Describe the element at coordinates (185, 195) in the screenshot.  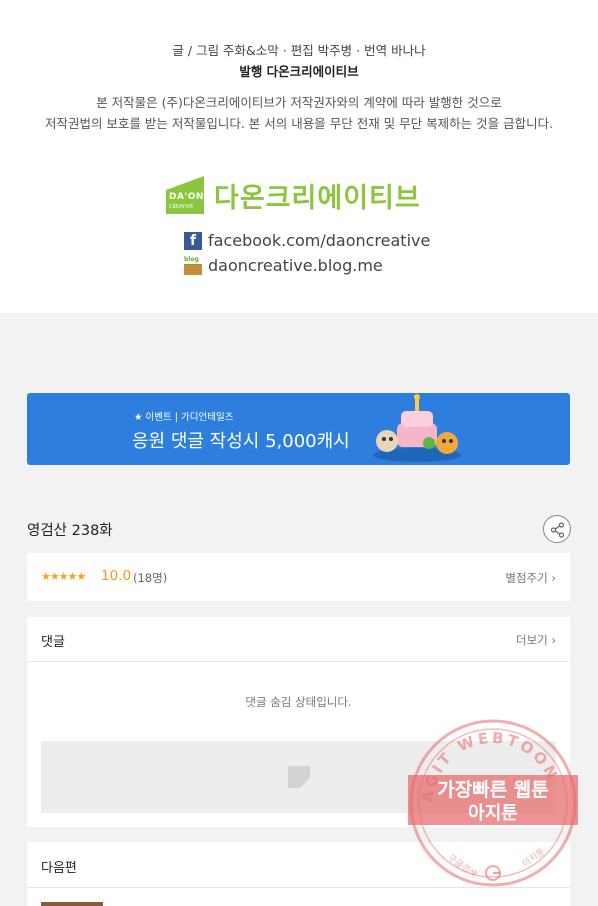
I see `publisher-logo-icon: DA'ON CREATIVE` at that location.